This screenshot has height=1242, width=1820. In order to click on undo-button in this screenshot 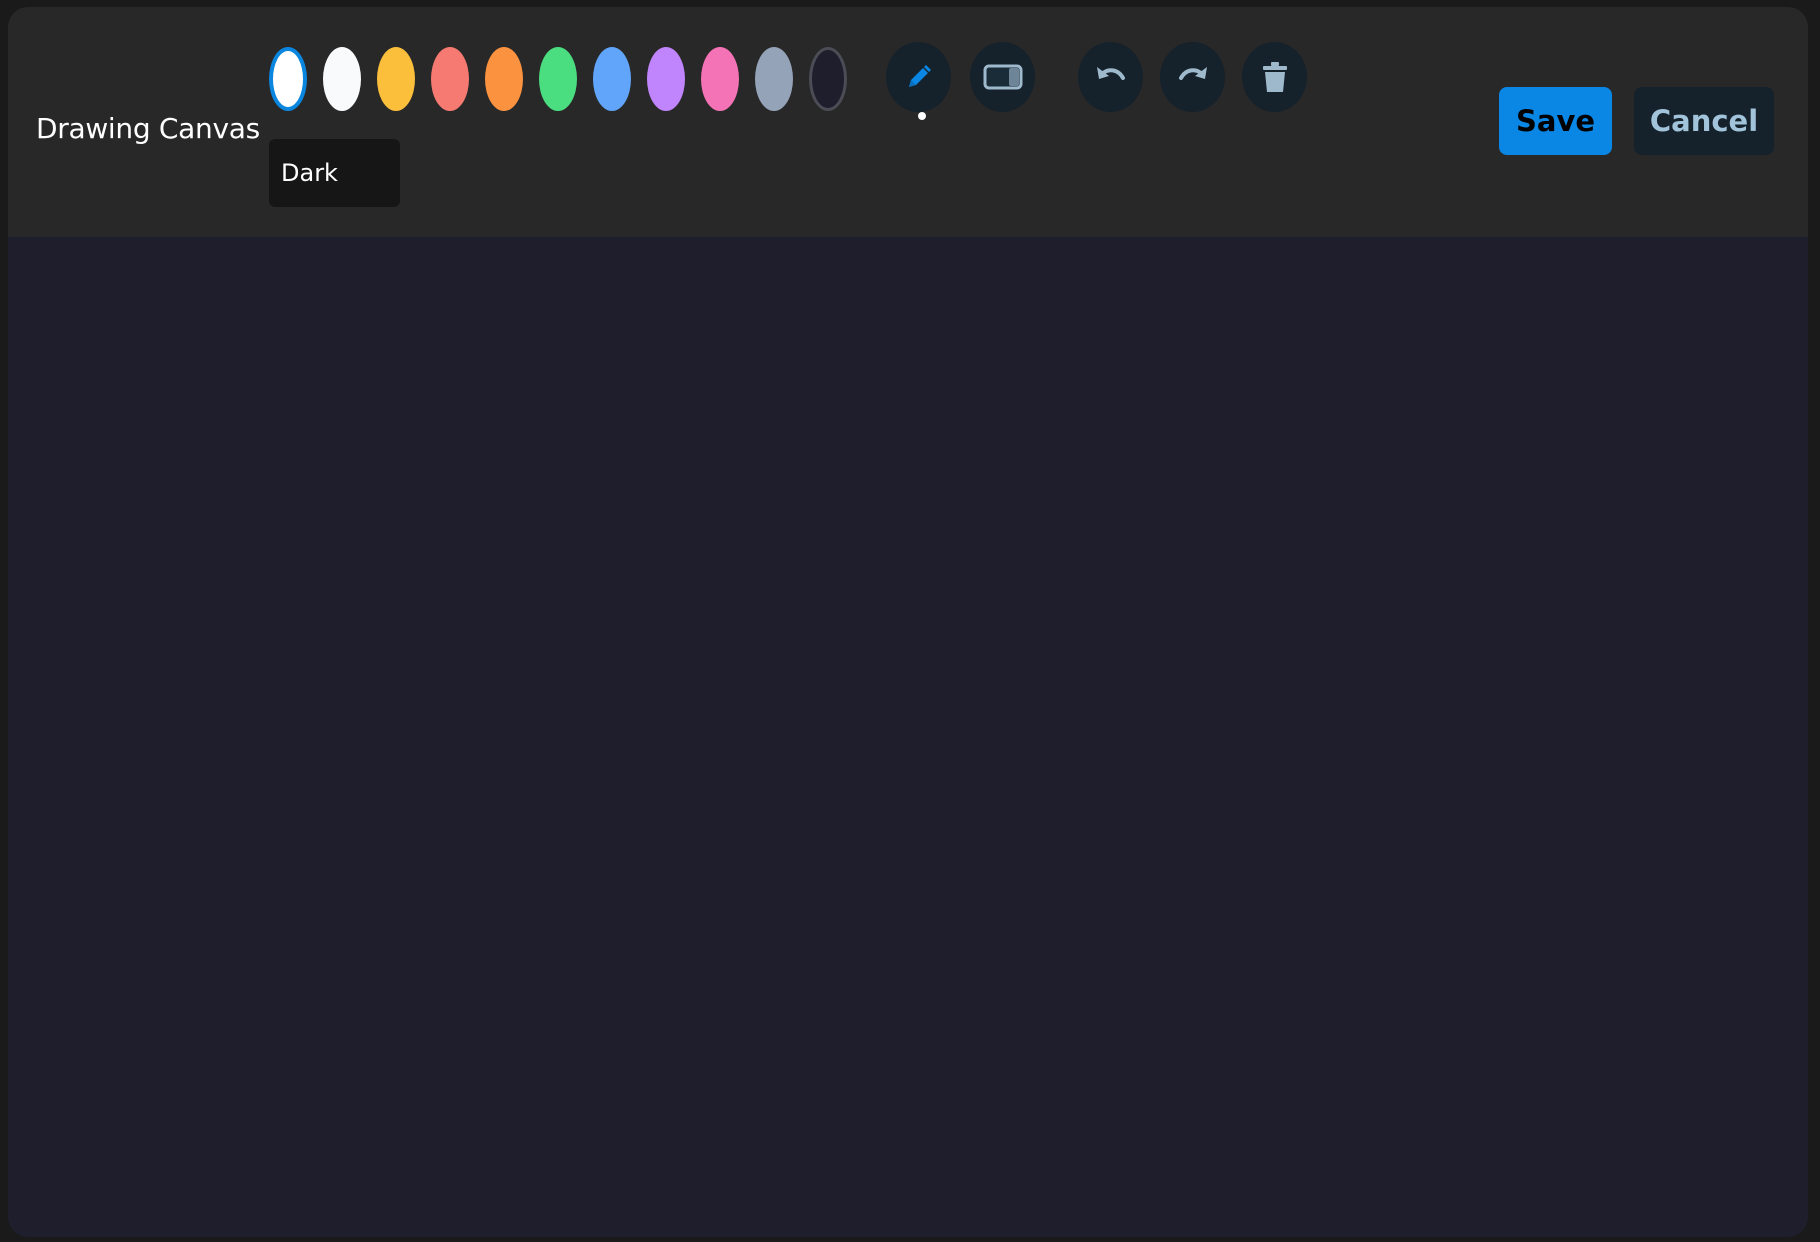, I will do `click(1110, 77)`.